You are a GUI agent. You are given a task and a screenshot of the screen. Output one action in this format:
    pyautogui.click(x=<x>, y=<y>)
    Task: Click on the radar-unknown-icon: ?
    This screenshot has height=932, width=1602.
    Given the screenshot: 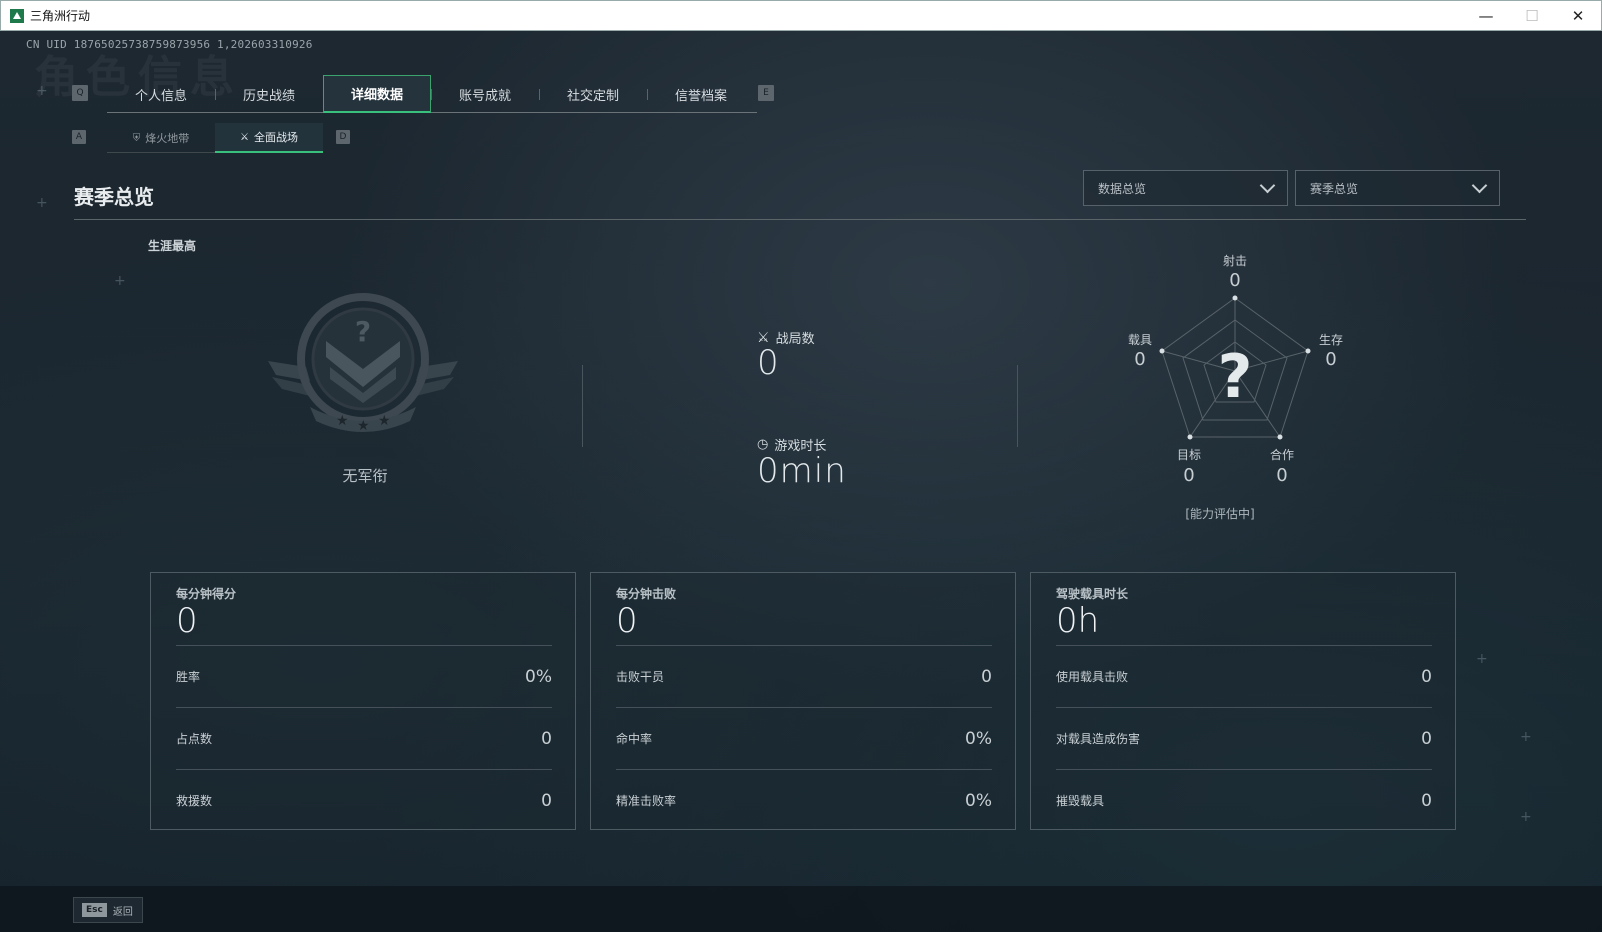 What is the action you would take?
    pyautogui.click(x=1235, y=377)
    